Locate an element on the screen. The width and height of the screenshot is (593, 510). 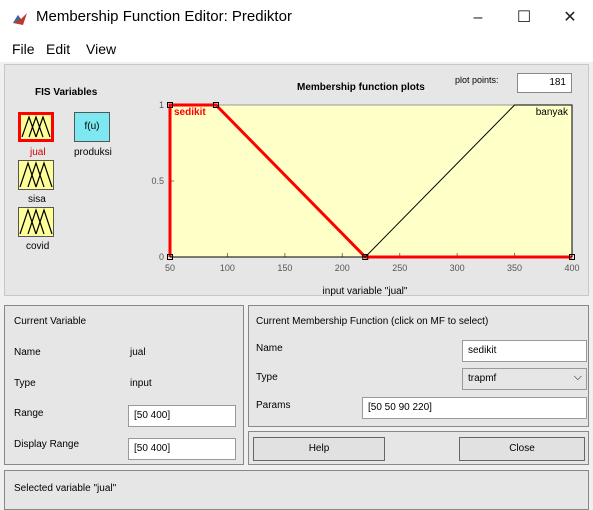
y-tick-label: 1 is located at coordinates (161, 105).